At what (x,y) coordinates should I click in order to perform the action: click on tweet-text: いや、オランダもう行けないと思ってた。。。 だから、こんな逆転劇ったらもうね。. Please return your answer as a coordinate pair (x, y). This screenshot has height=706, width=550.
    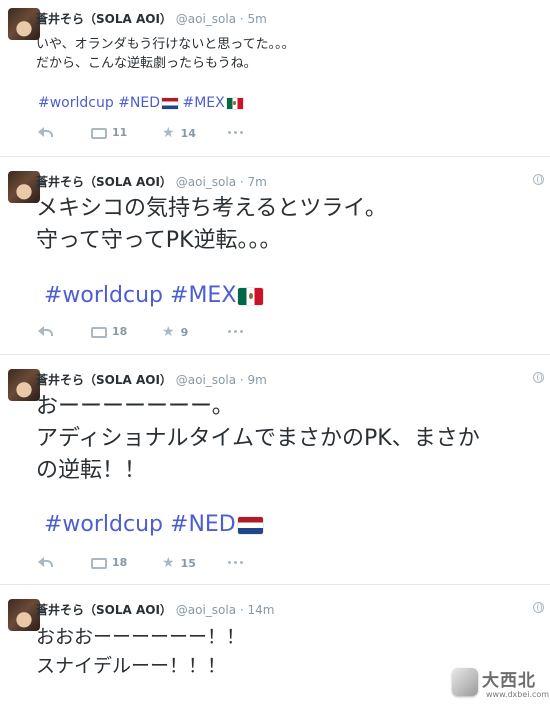
    Looking at the image, I should click on (165, 54).